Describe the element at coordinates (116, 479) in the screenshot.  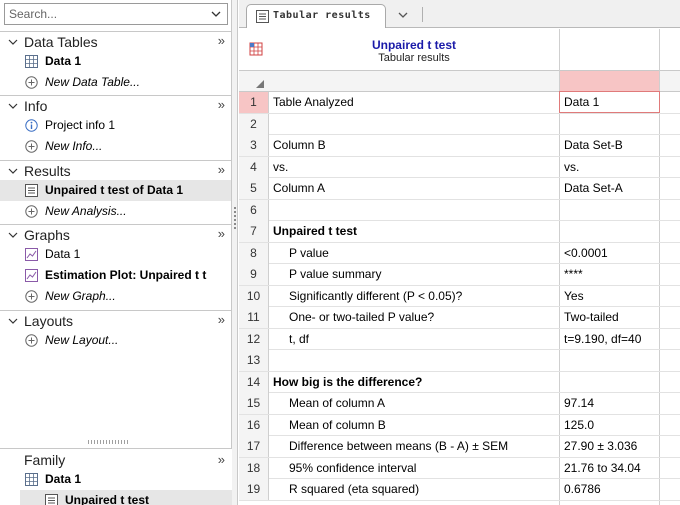
I see `family-item-data: Data 1` at that location.